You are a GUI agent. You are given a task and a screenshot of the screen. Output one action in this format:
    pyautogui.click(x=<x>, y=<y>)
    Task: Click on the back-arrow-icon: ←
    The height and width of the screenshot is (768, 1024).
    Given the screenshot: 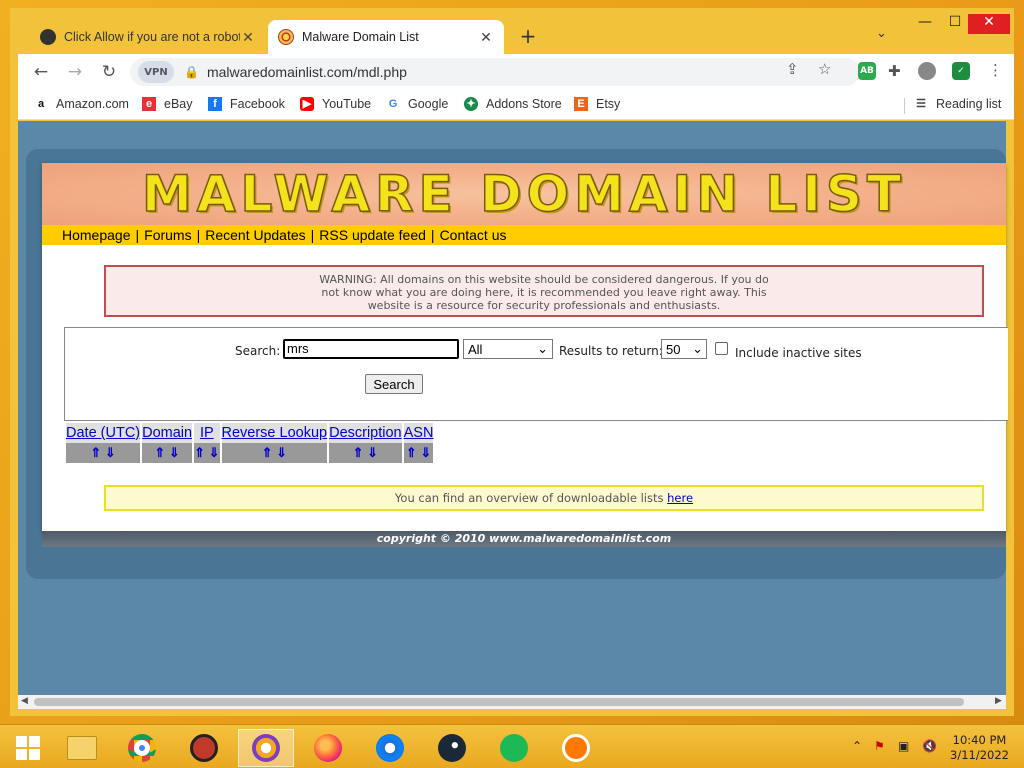 What is the action you would take?
    pyautogui.click(x=41, y=72)
    